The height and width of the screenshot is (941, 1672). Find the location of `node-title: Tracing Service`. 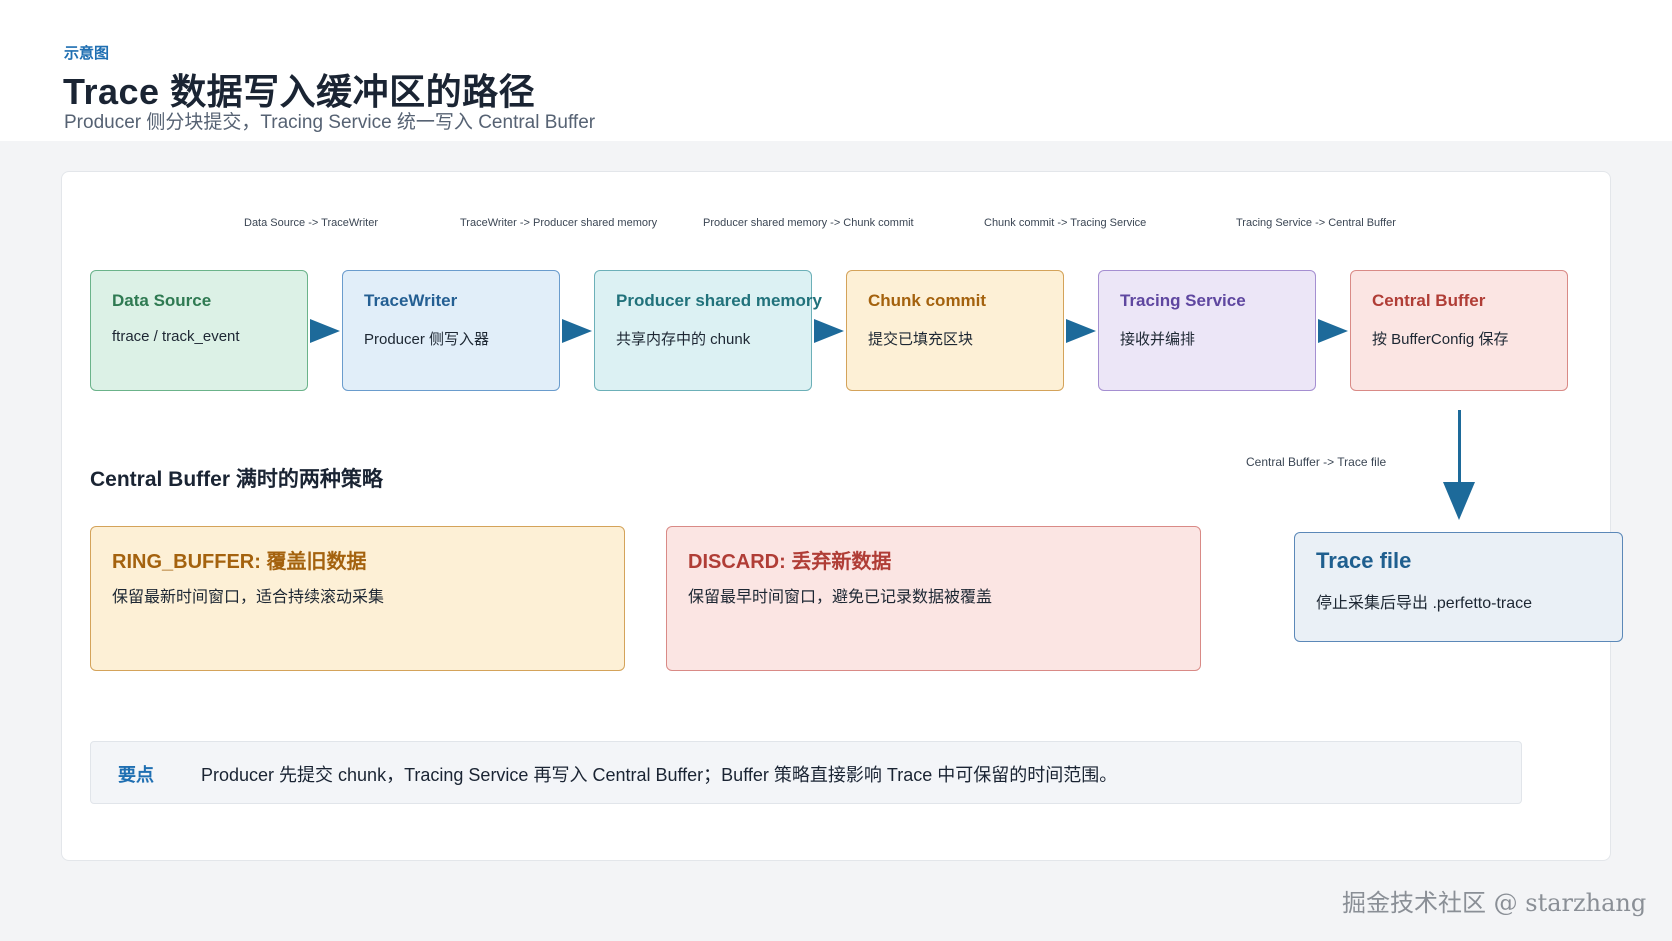

node-title: Tracing Service is located at coordinates (1183, 300).